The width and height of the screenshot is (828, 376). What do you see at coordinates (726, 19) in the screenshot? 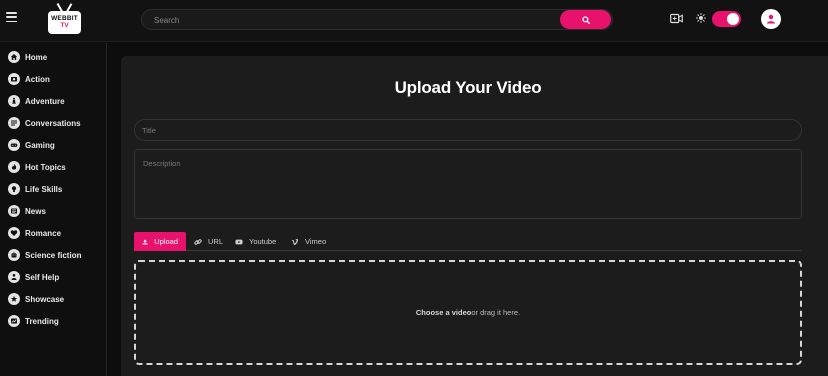
I see `theme-toggle` at bounding box center [726, 19].